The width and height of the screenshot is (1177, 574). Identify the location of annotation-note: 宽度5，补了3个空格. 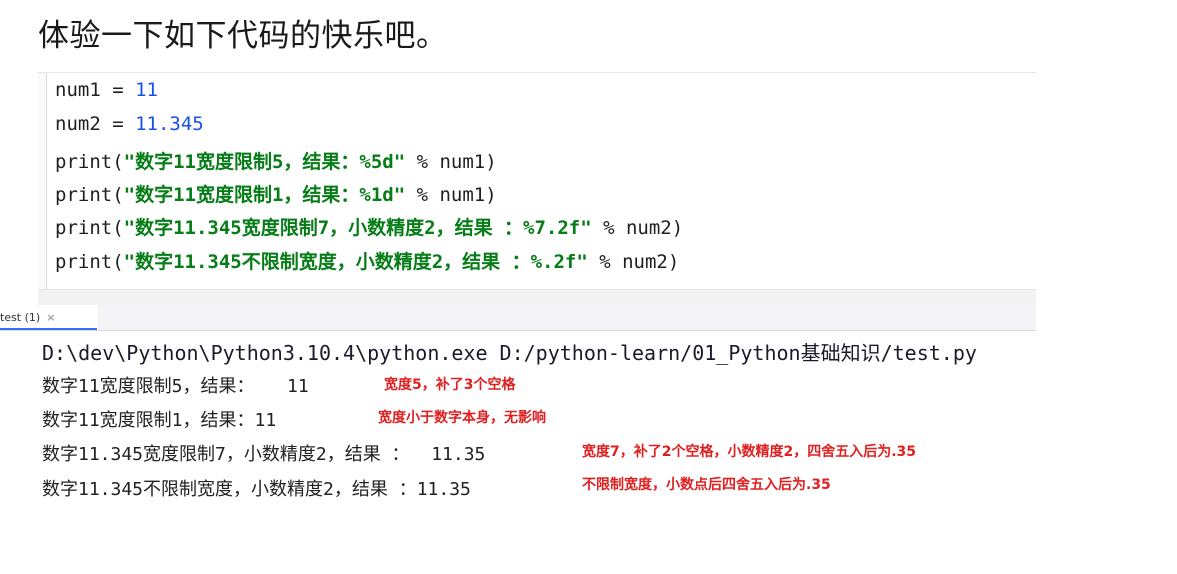
(450, 385).